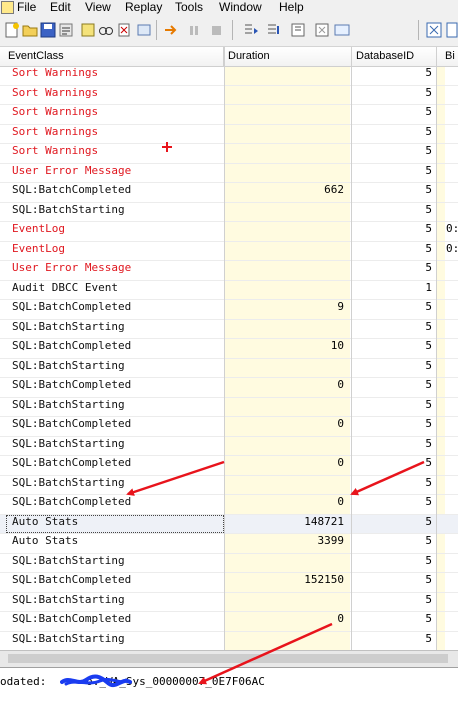 This screenshot has width=458, height=722. I want to click on scrollbar-thumb, so click(228, 658).